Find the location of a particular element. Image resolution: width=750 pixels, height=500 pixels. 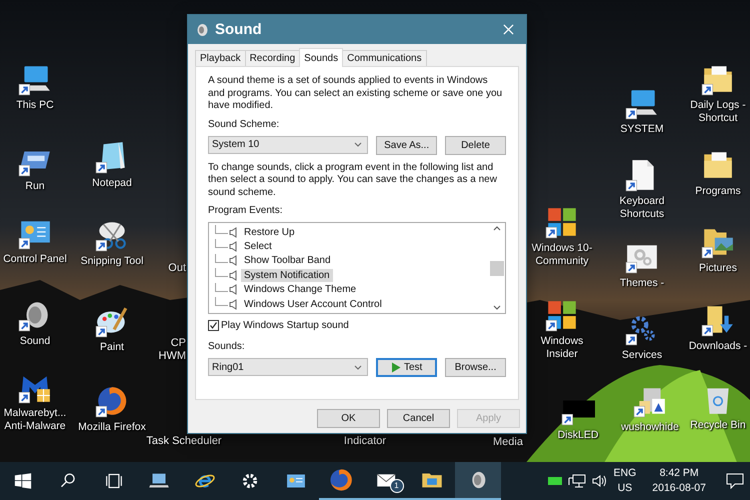

scroll-down-icon is located at coordinates (497, 307).